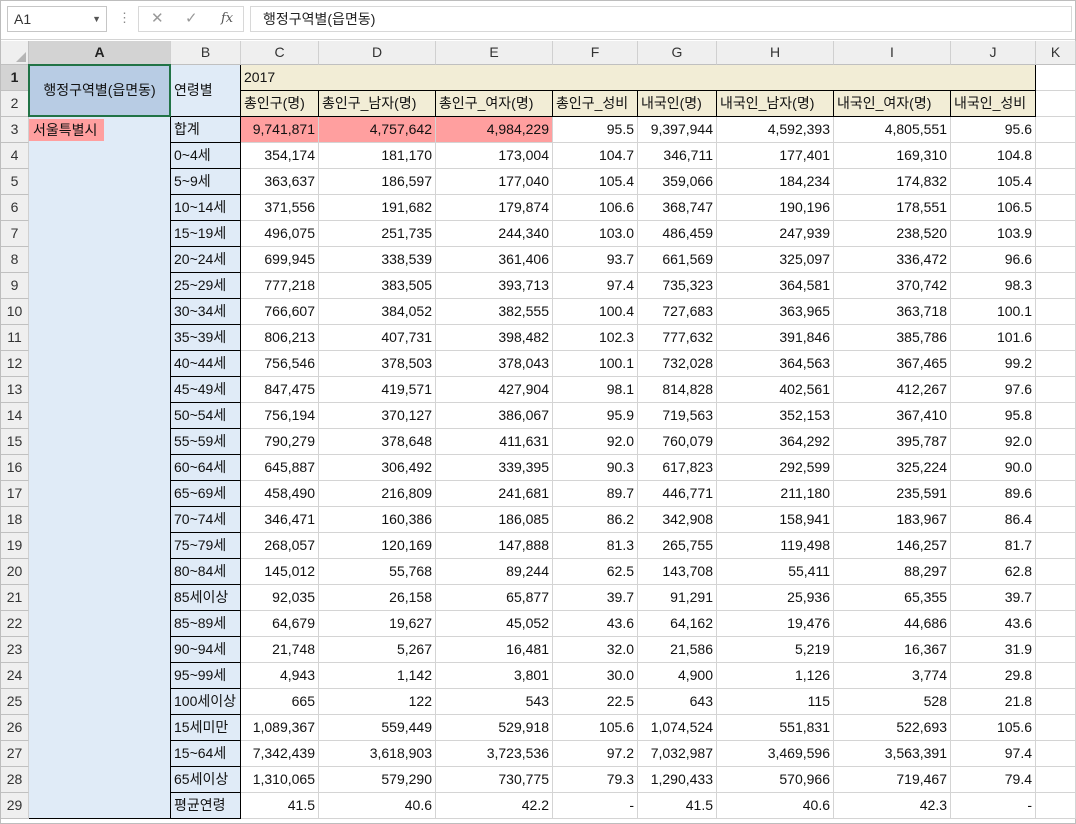 The width and height of the screenshot is (1076, 824). What do you see at coordinates (775, 208) in the screenshot?
I see `cell-value: 190,196` at bounding box center [775, 208].